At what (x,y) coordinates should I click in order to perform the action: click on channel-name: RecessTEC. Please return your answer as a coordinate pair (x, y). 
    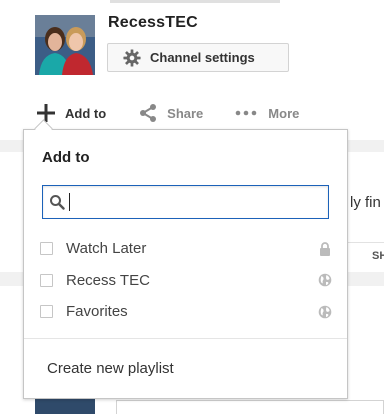
    Looking at the image, I should click on (153, 23).